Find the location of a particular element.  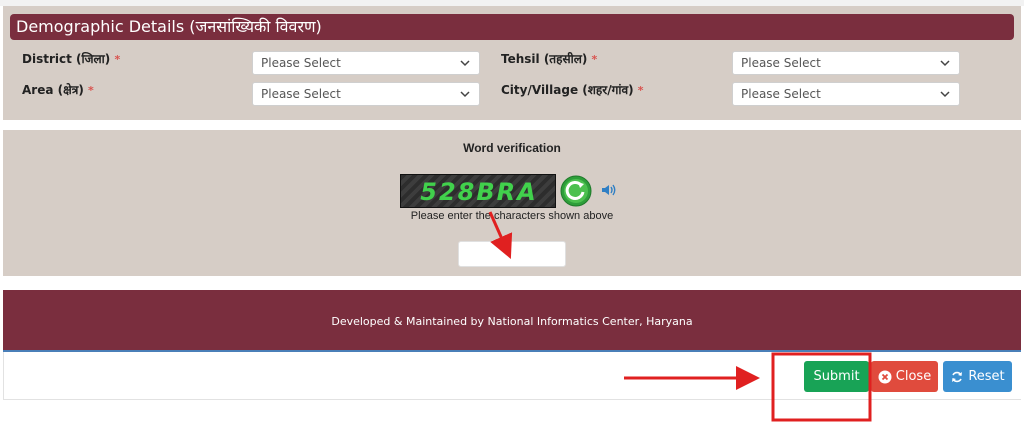

submit-button: Submit is located at coordinates (836, 376).